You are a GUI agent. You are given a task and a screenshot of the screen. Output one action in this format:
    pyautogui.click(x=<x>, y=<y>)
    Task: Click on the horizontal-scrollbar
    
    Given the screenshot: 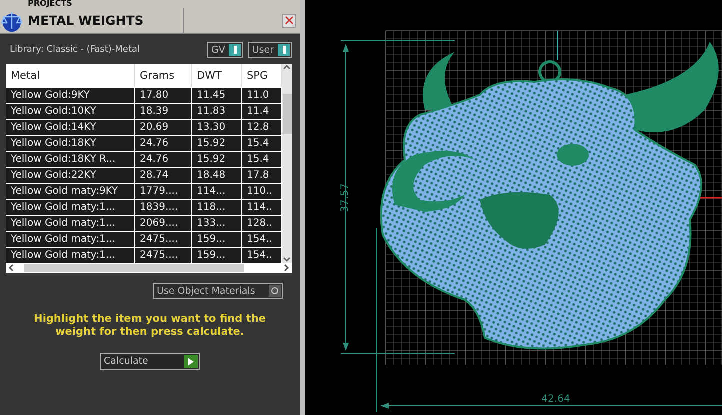 What is the action you would take?
    pyautogui.click(x=149, y=268)
    